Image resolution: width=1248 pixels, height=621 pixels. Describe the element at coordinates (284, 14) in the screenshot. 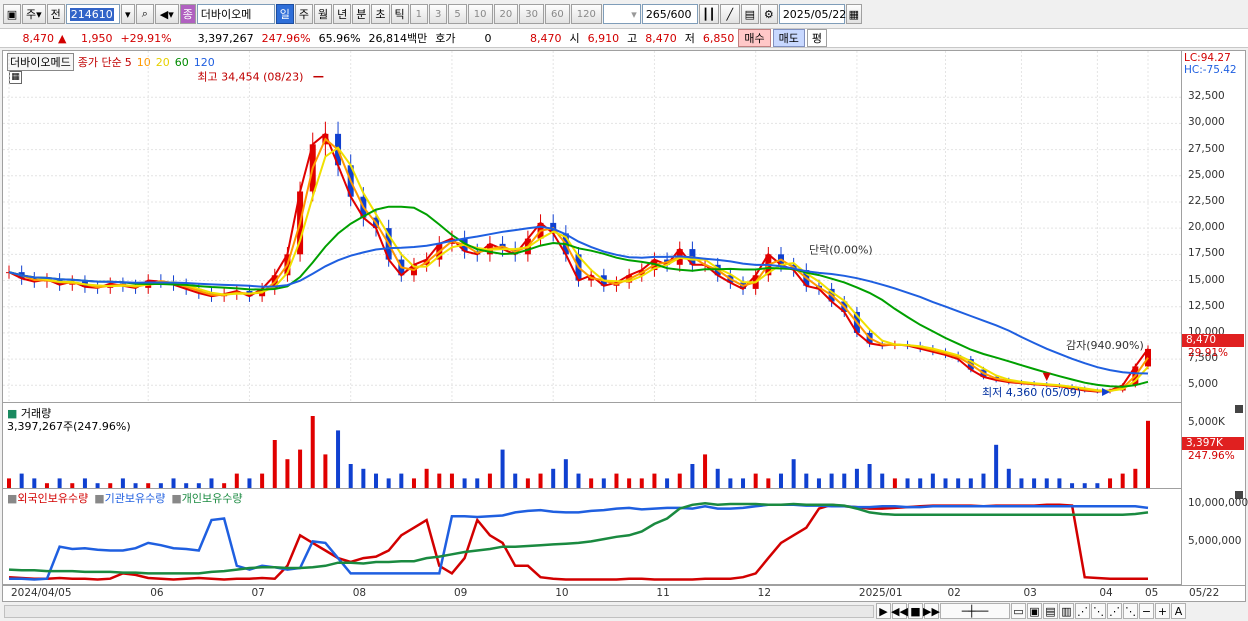

I see `period-day: 일` at that location.